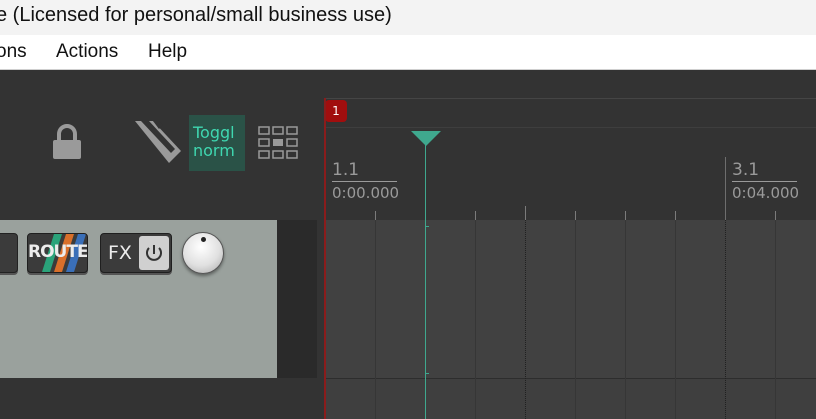 The width and height of the screenshot is (816, 419). What do you see at coordinates (167, 52) in the screenshot?
I see `menu-help: Help` at bounding box center [167, 52].